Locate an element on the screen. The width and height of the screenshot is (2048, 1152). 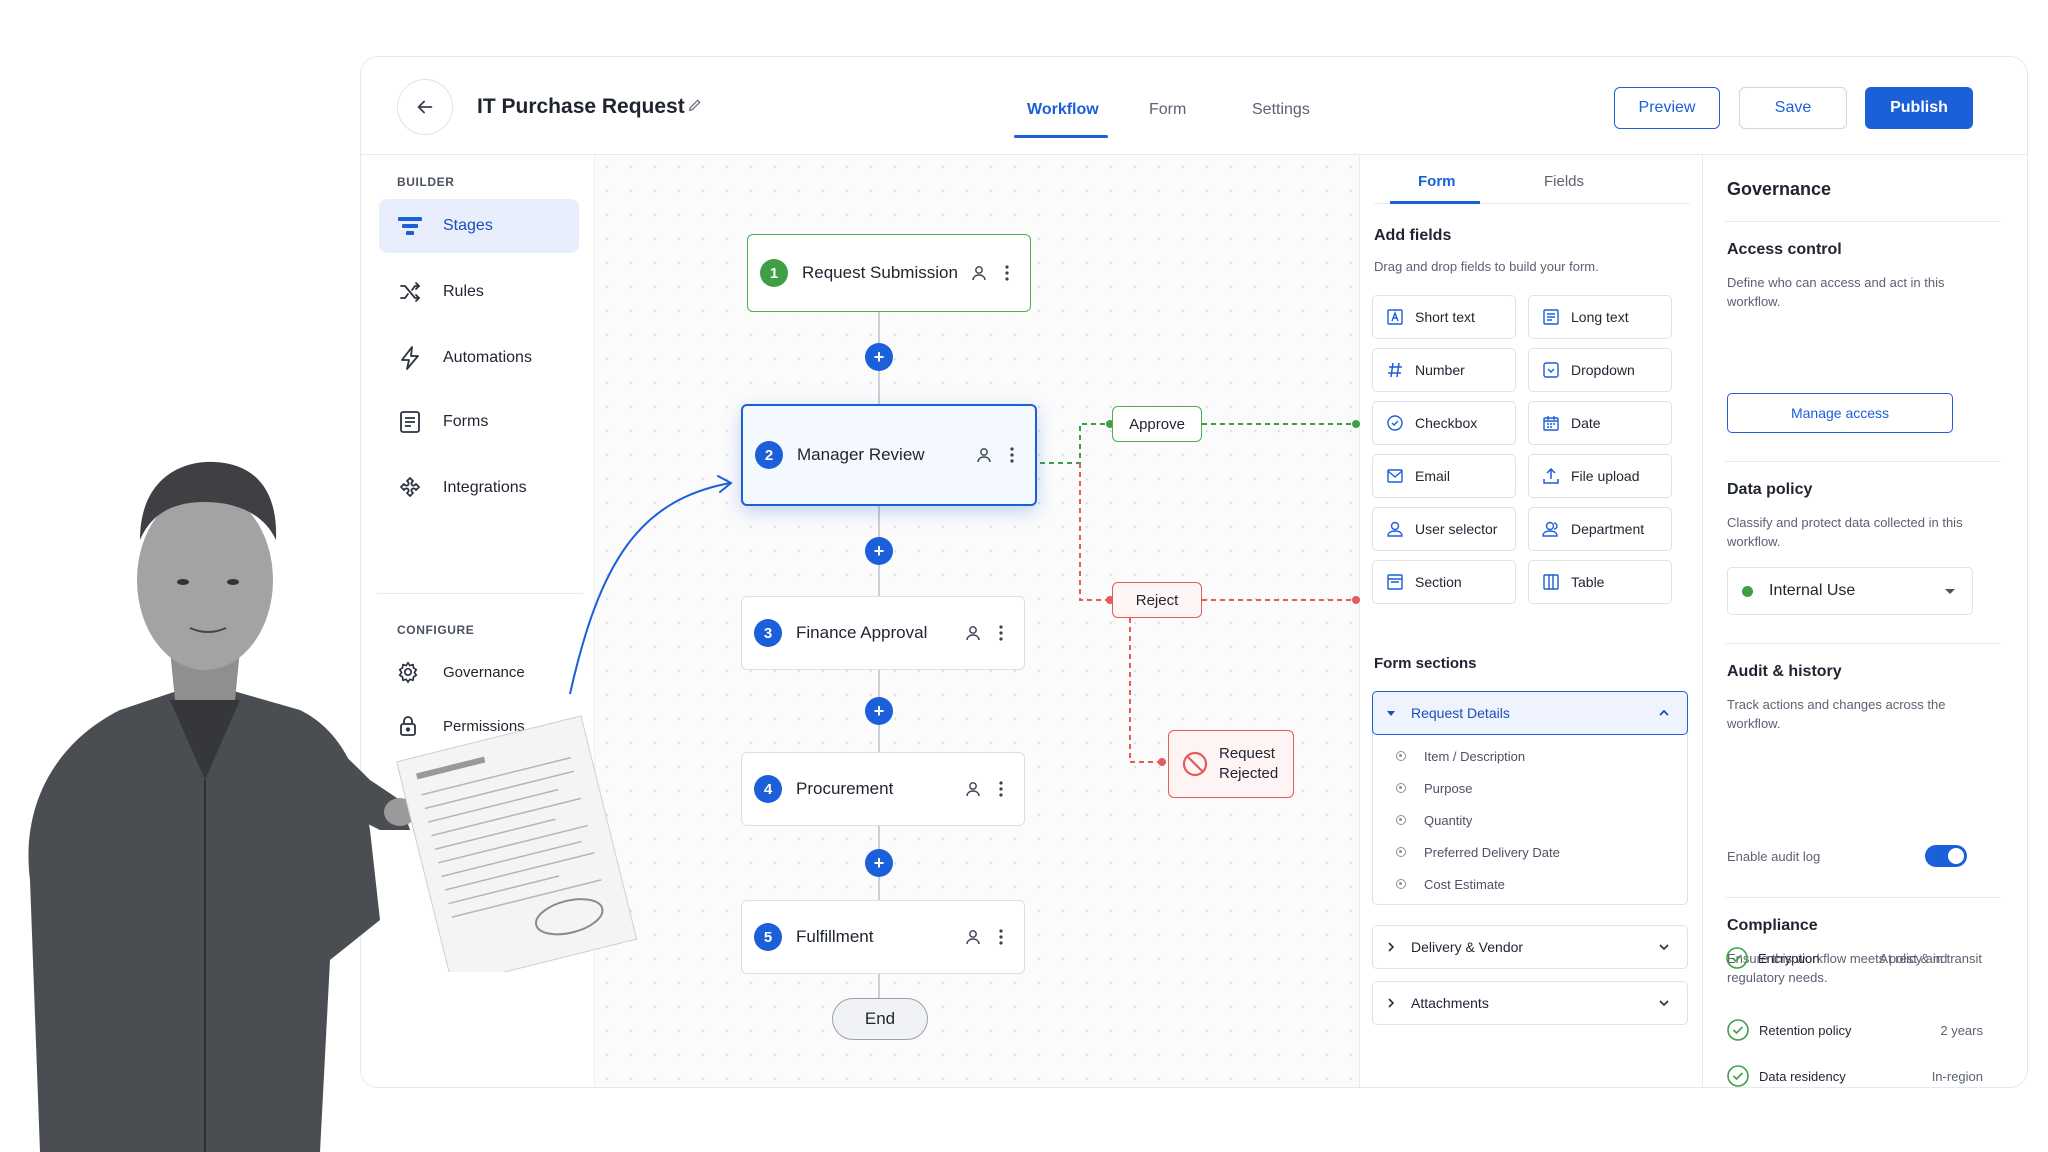
end-node: End is located at coordinates (880, 1019).